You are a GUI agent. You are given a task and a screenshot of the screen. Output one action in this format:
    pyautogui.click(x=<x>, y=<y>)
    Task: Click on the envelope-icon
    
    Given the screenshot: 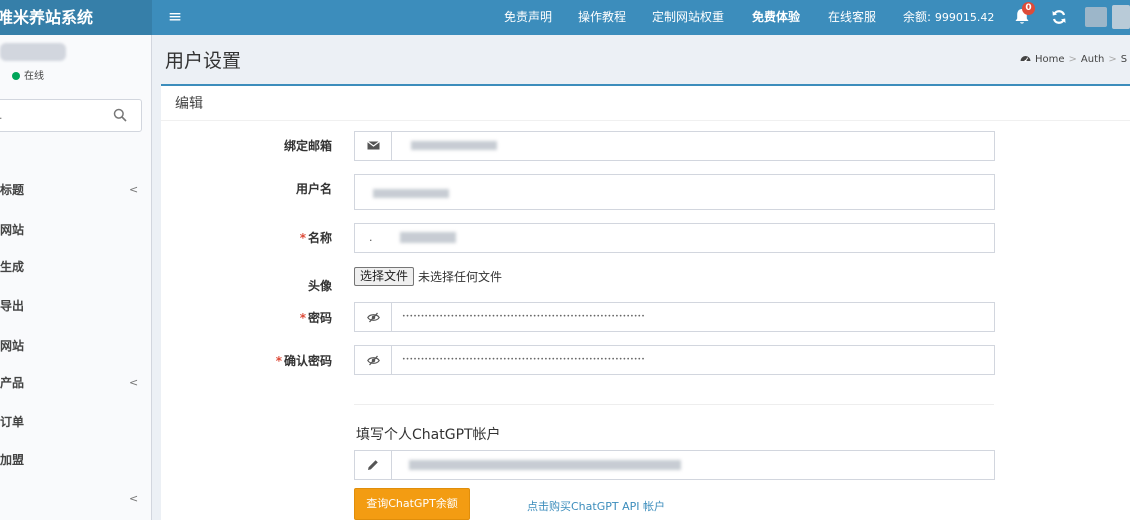 What is the action you would take?
    pyautogui.click(x=373, y=145)
    